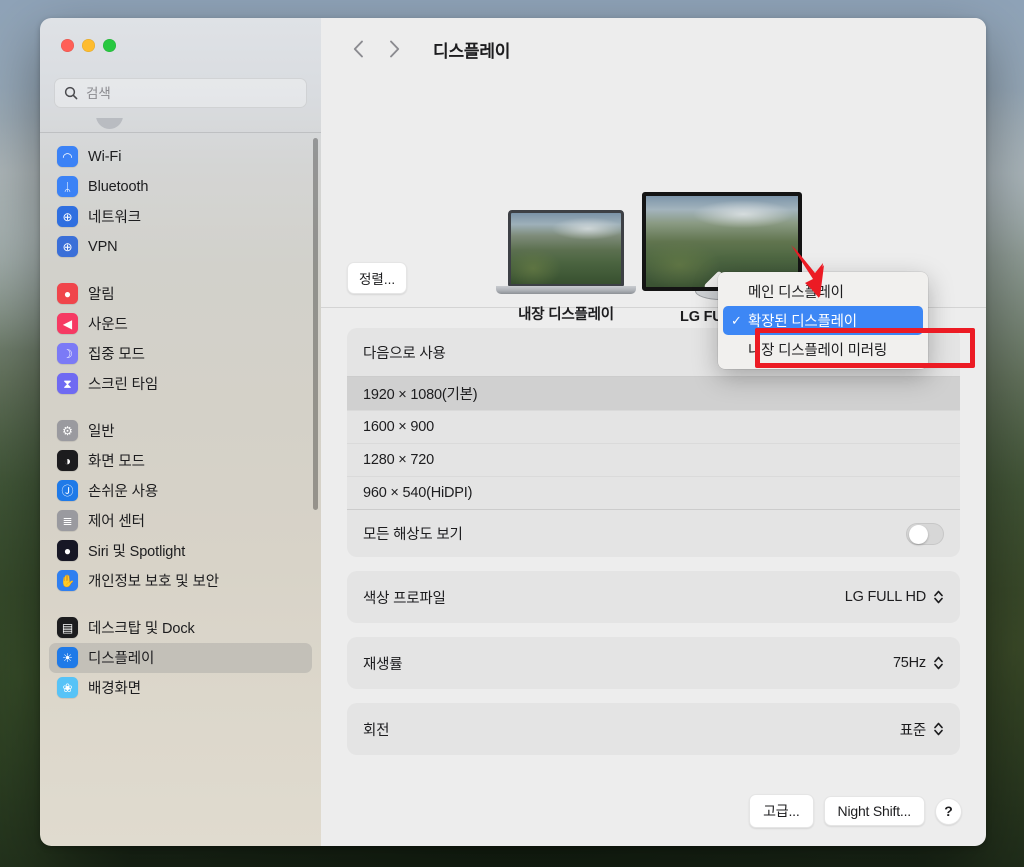  What do you see at coordinates (180, 324) in the screenshot?
I see `sidebar-item-speaker: ◀ 사운드` at bounding box center [180, 324].